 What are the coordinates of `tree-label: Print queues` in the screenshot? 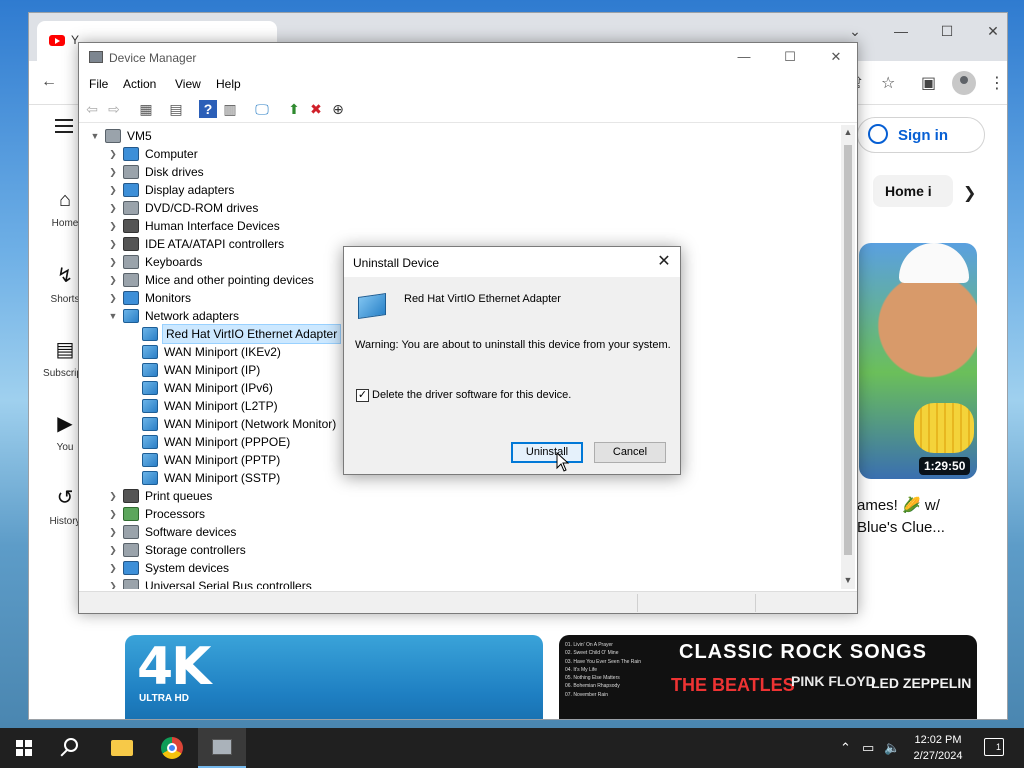 It's located at (179, 496).